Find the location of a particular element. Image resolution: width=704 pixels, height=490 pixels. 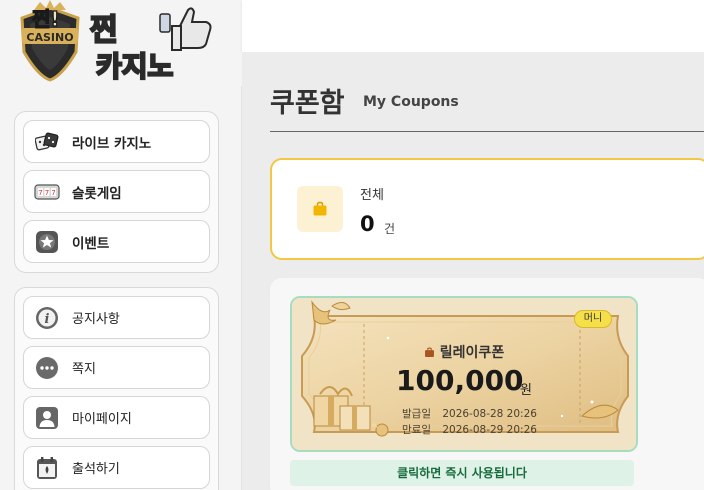

summary-count: 0 is located at coordinates (367, 224).